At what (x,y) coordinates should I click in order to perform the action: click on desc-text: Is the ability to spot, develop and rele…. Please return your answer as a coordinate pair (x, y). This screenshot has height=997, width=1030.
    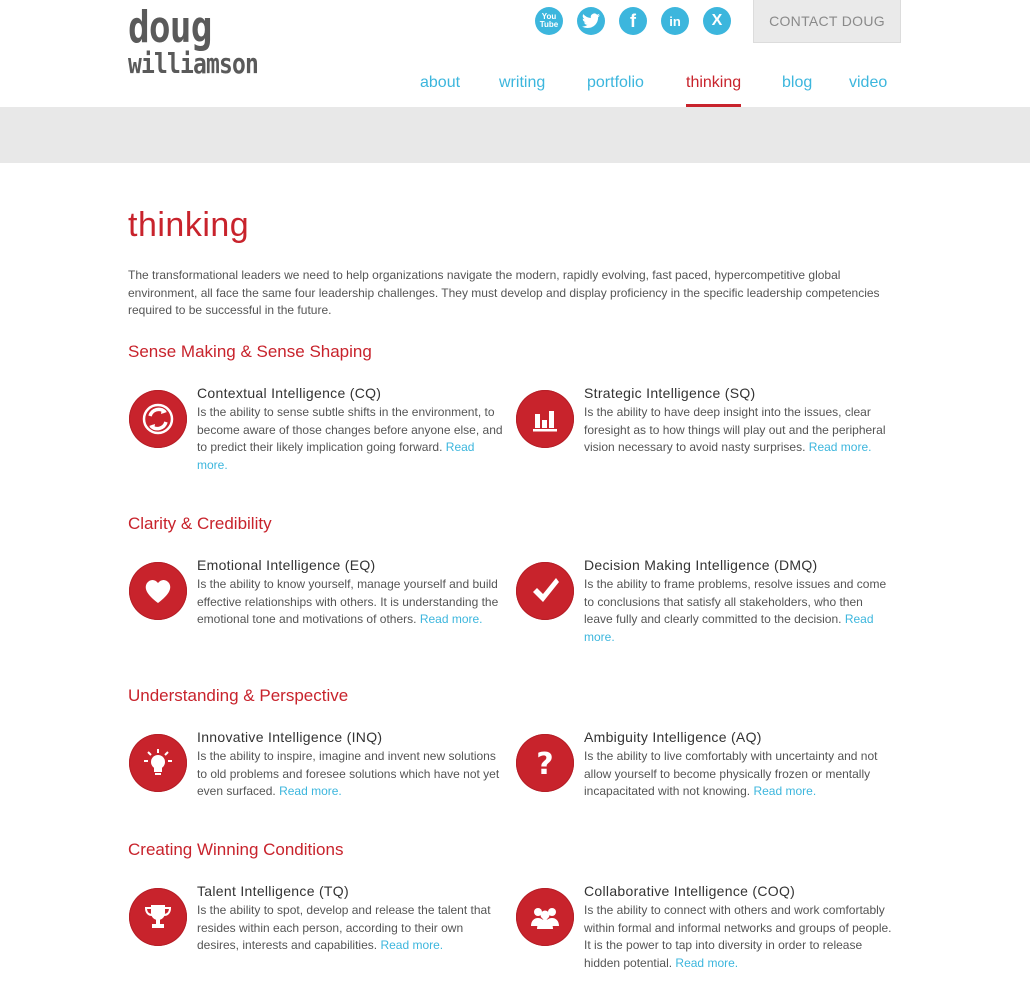
    Looking at the image, I should click on (344, 928).